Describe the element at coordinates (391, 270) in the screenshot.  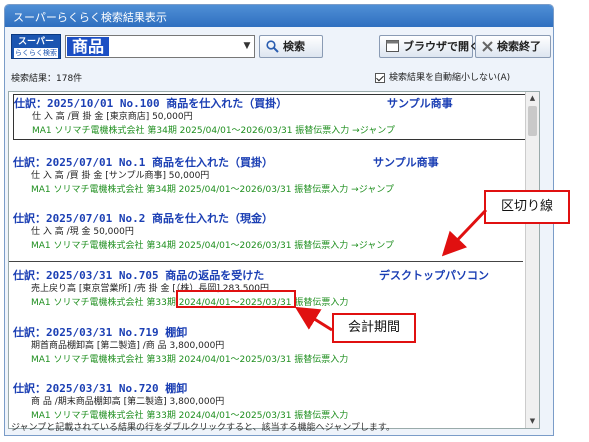
I see `callout-arrows` at that location.